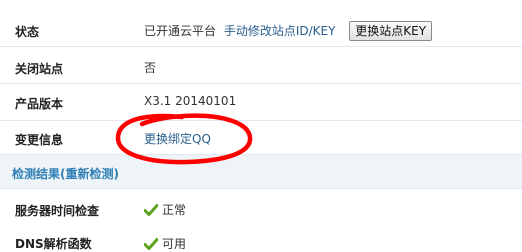  Describe the element at coordinates (261, 102) in the screenshot. I see `row-product-version: 产品版本 X3.1 20140101` at that location.